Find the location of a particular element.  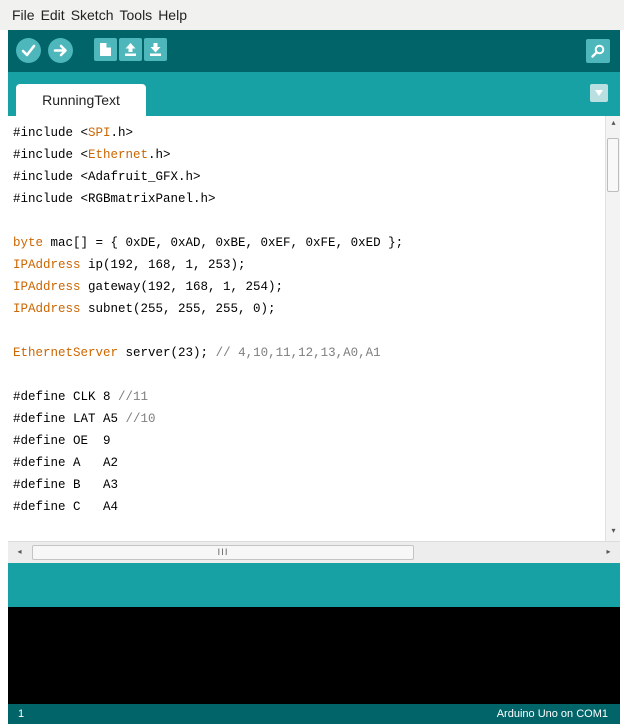

code-text: #define A A2 is located at coordinates (66, 463).